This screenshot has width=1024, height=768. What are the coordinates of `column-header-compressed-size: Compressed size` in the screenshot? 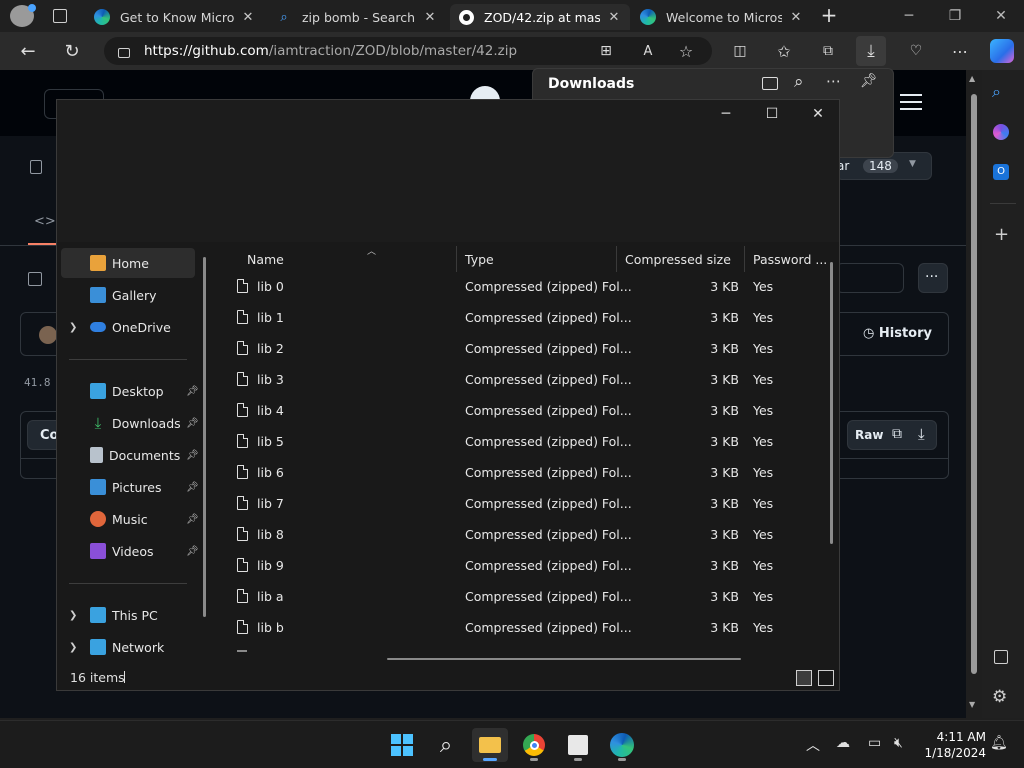 It's located at (681, 259).